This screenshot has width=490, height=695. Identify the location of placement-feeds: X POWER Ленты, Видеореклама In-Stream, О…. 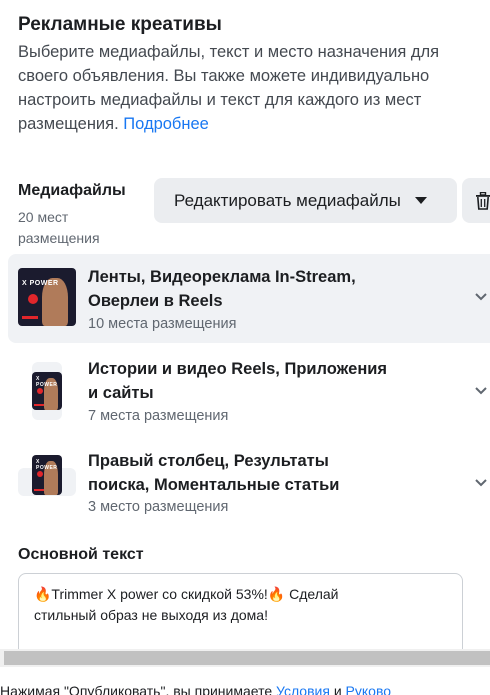
(249, 298).